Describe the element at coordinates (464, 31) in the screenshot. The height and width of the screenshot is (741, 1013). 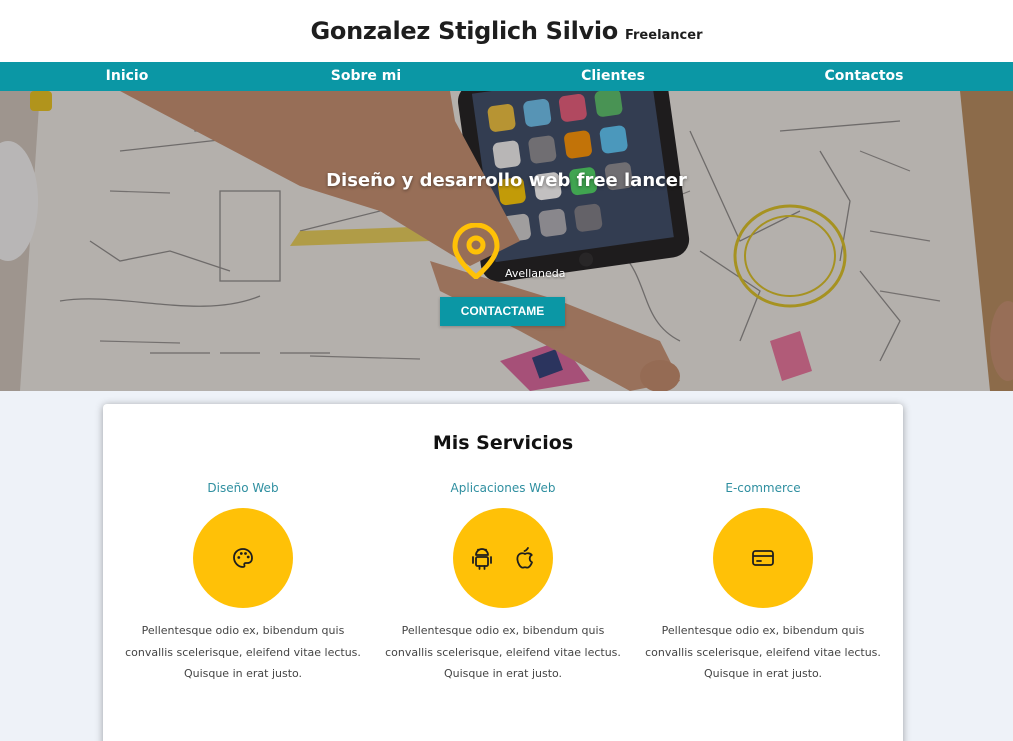
I see `site-title: Gonzalez Stiglich Silvio` at that location.